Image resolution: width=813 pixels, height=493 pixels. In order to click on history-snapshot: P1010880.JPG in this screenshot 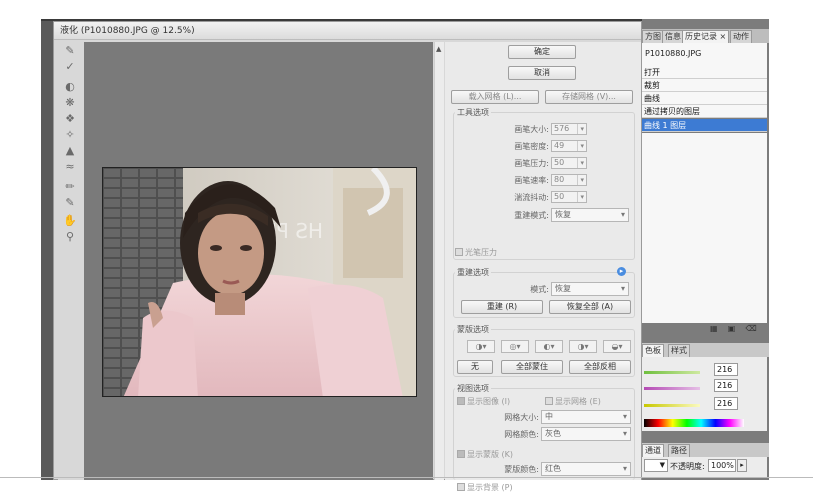, I will do `click(704, 55)`.